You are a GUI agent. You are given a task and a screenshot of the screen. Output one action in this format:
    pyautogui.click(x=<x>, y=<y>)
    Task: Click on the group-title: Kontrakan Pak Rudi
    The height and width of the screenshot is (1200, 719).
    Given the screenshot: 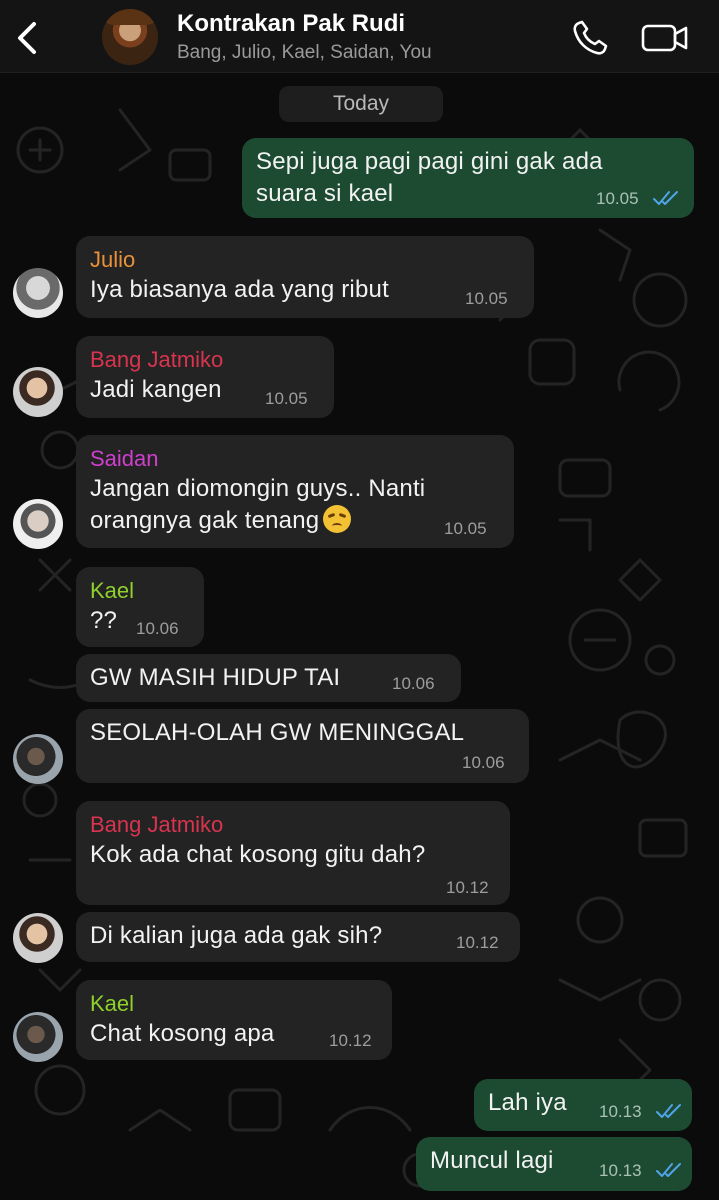 What is the action you would take?
    pyautogui.click(x=291, y=24)
    